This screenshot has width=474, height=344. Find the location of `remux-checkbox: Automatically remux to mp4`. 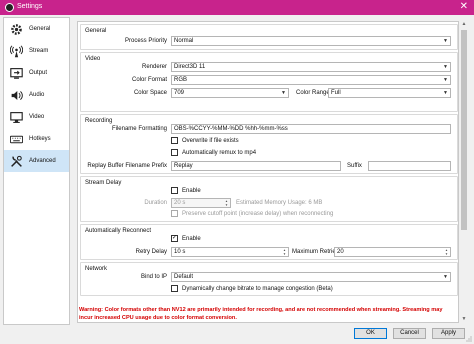

remux-checkbox: Automatically remux to mp4 is located at coordinates (213, 152).